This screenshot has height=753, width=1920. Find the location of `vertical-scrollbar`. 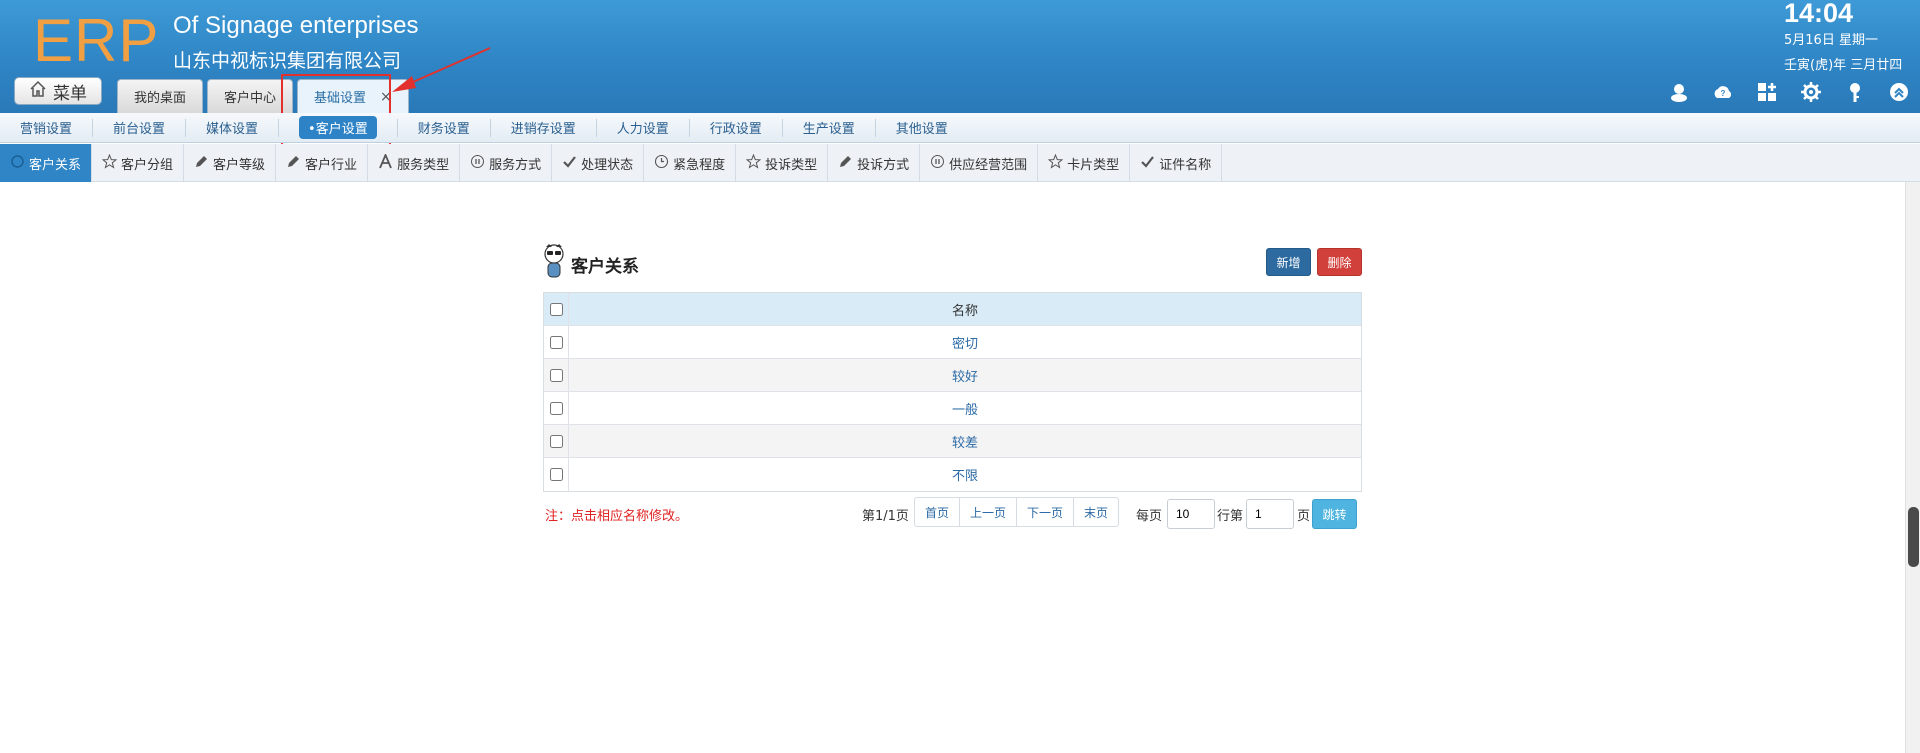

vertical-scrollbar is located at coordinates (1912, 467).